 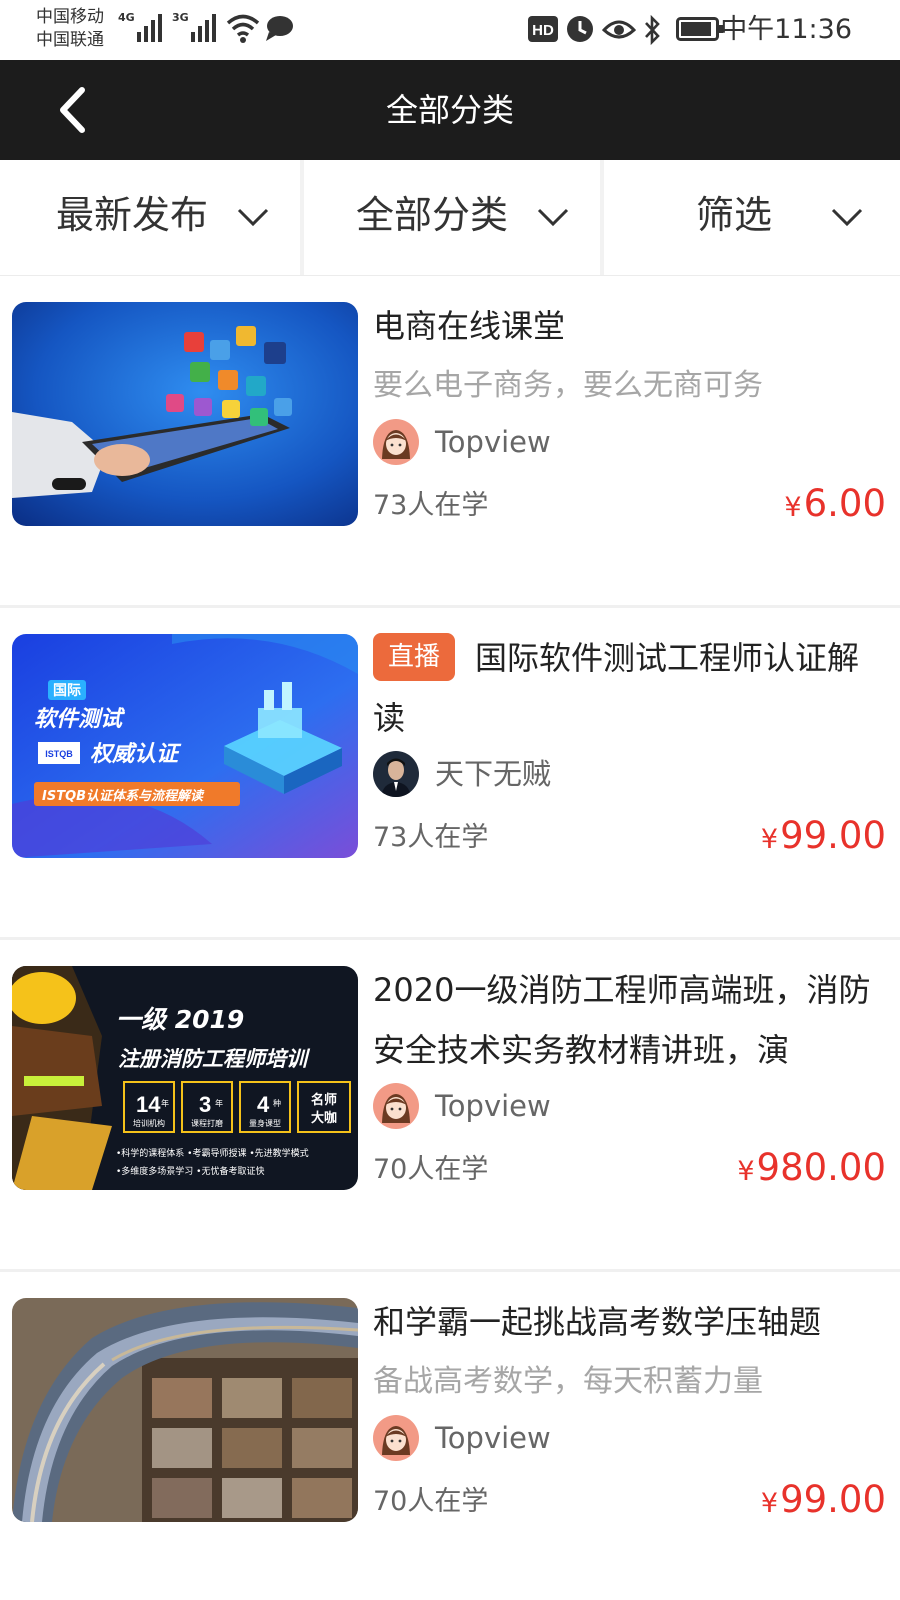 What do you see at coordinates (652, 30) in the screenshot?
I see `bluetooth-icon` at bounding box center [652, 30].